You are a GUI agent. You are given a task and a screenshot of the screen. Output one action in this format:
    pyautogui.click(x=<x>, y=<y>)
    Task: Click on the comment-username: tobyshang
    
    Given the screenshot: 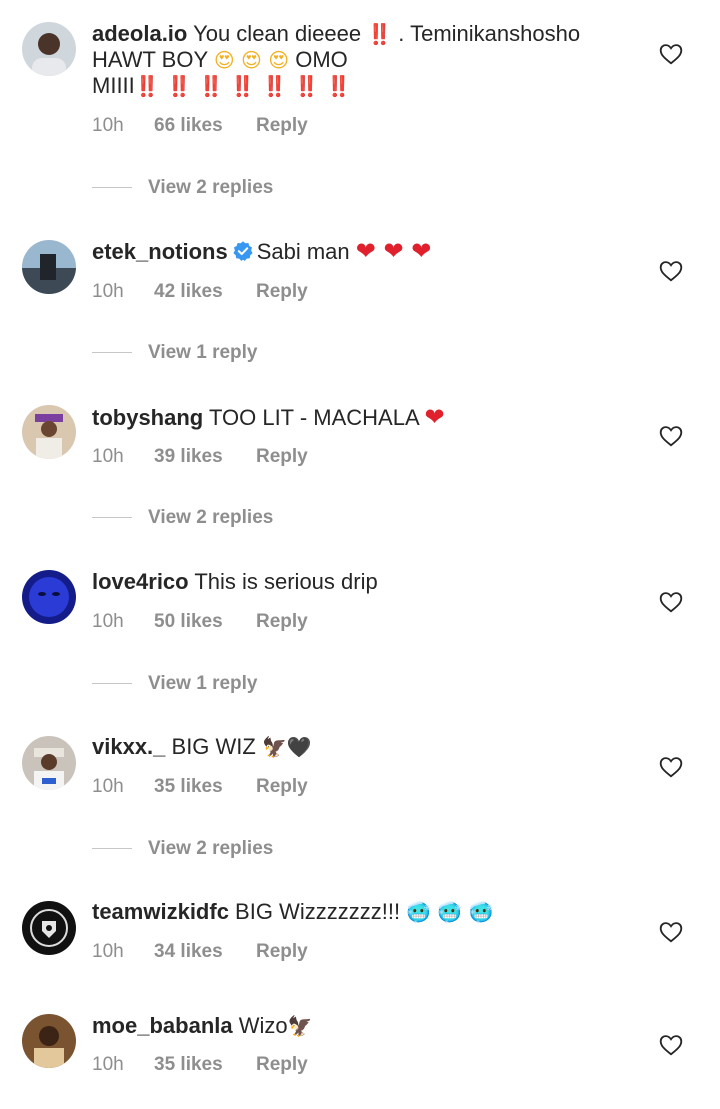 What is the action you would take?
    pyautogui.click(x=147, y=417)
    